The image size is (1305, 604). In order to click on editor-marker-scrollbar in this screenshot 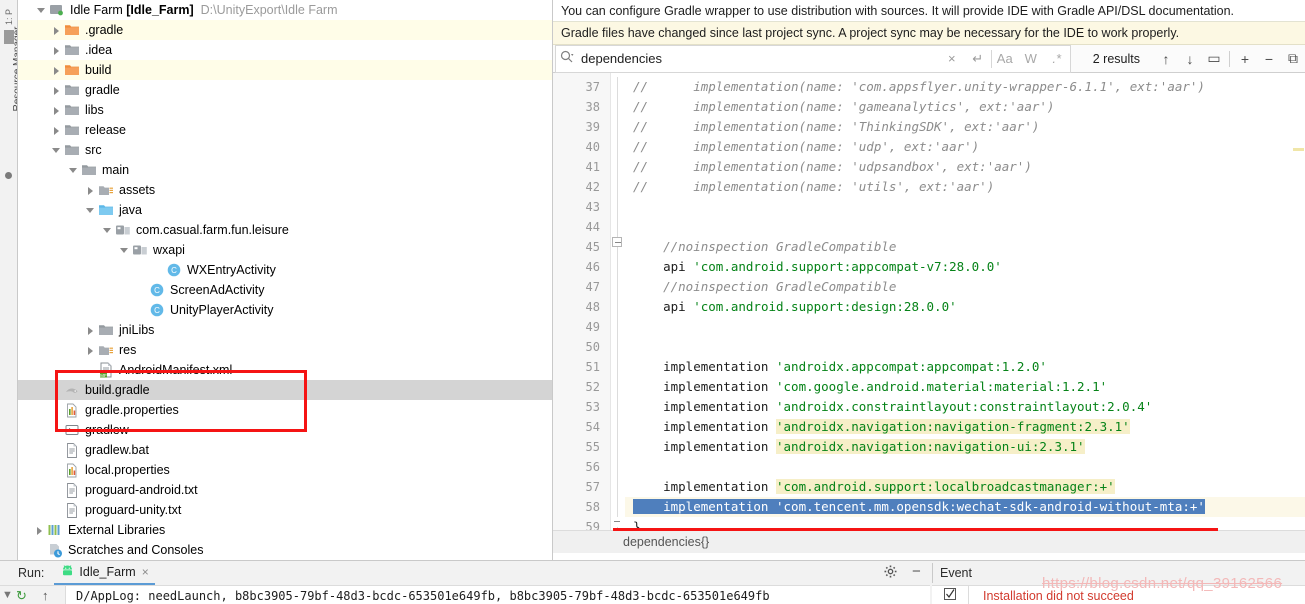, I will do `click(1298, 316)`.